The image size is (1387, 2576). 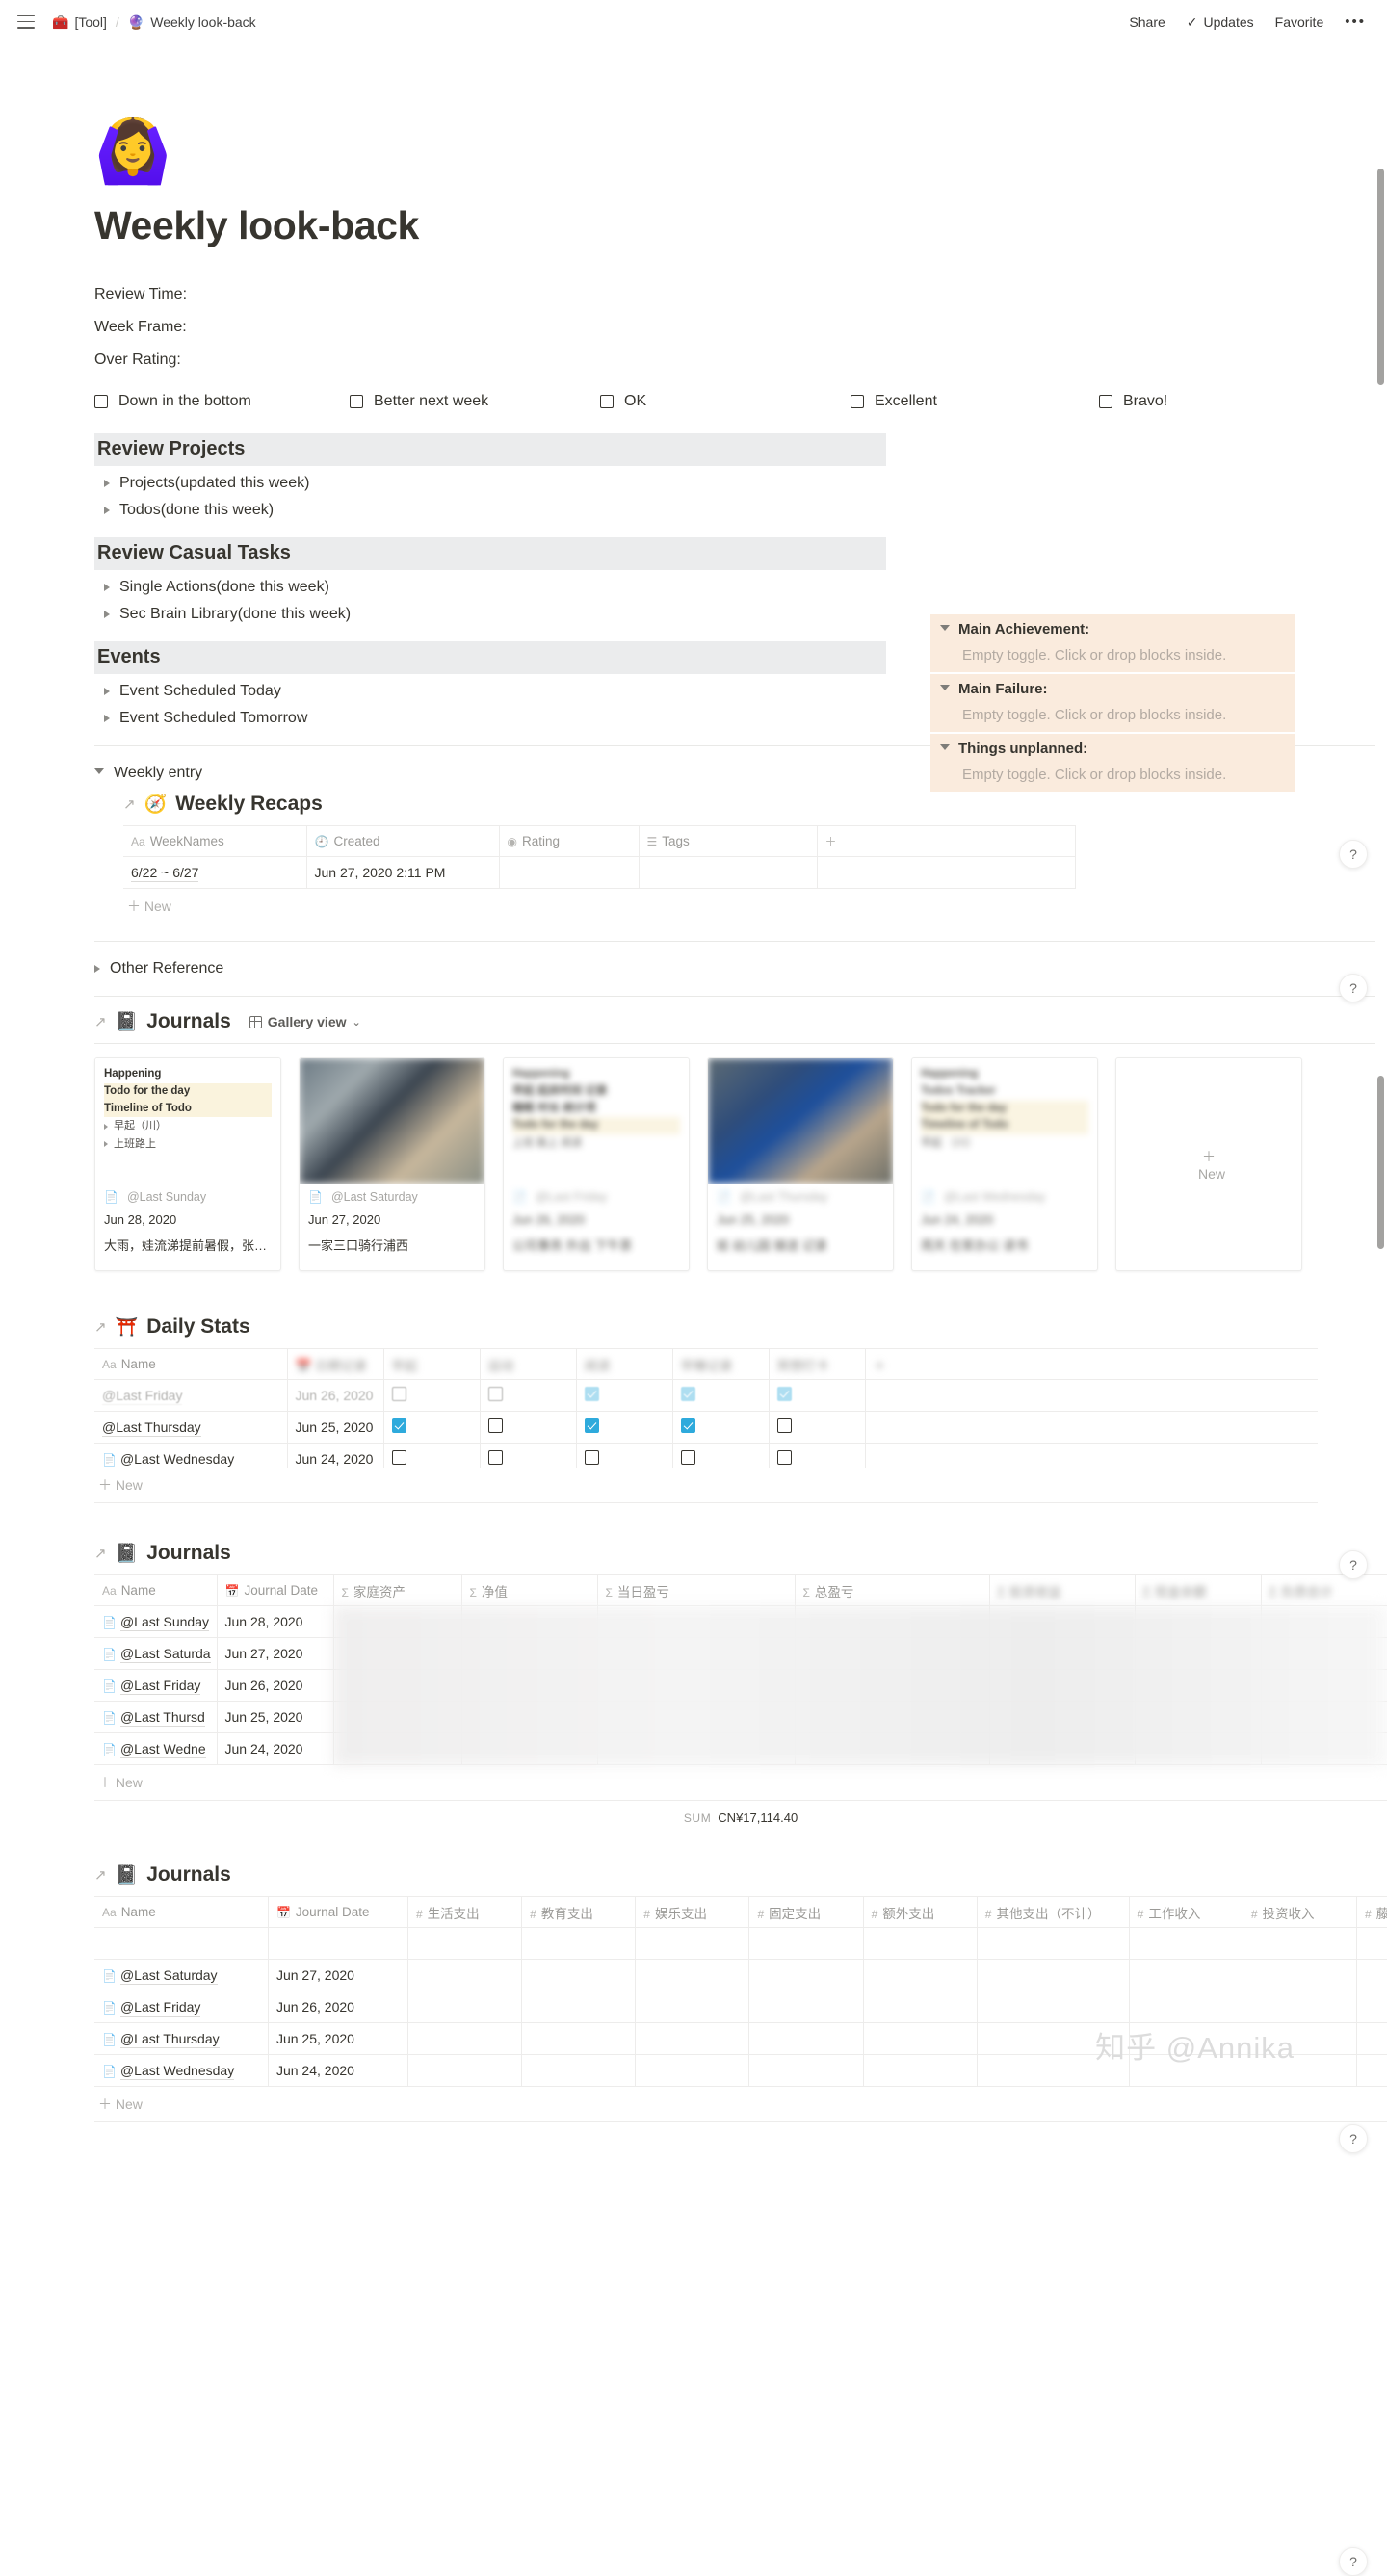 I want to click on column-header-rating: ◉ Rating, so click(x=569, y=841).